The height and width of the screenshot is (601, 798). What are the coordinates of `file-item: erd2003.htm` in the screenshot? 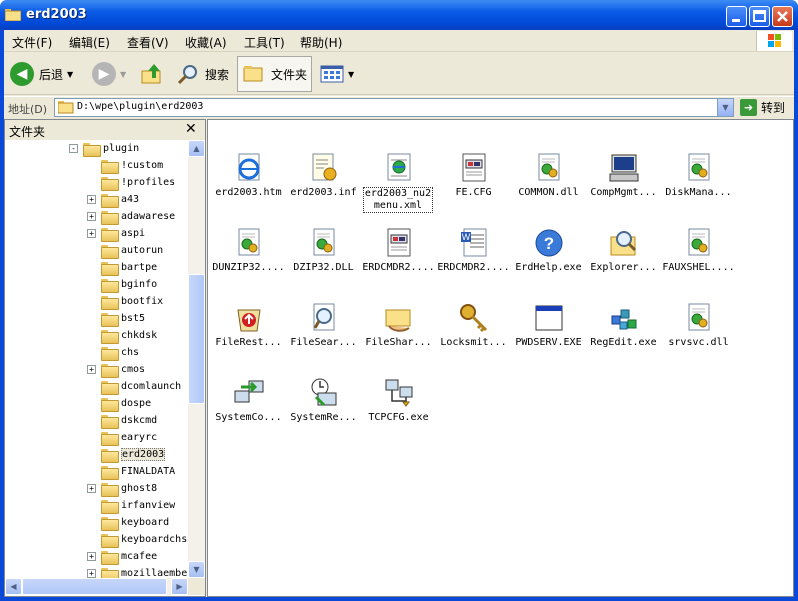 It's located at (248, 184).